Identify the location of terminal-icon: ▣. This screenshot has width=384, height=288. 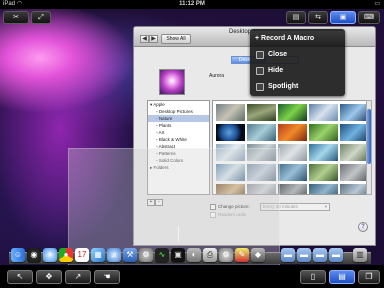
(178, 255).